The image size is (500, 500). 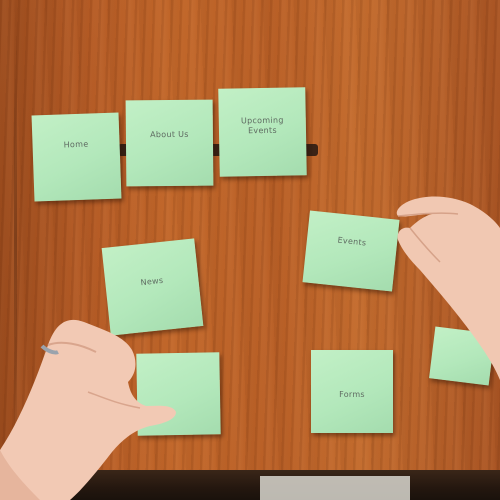 What do you see at coordinates (152, 281) in the screenshot?
I see `note-label: News` at bounding box center [152, 281].